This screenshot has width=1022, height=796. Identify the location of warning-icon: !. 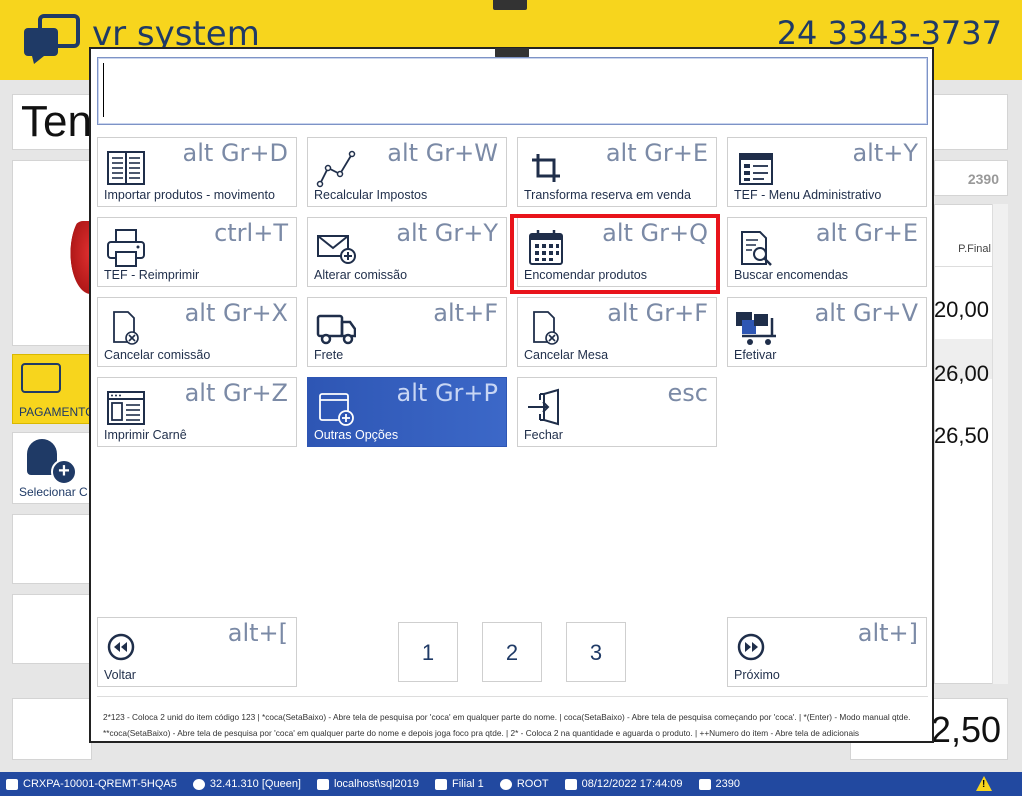
(984, 783).